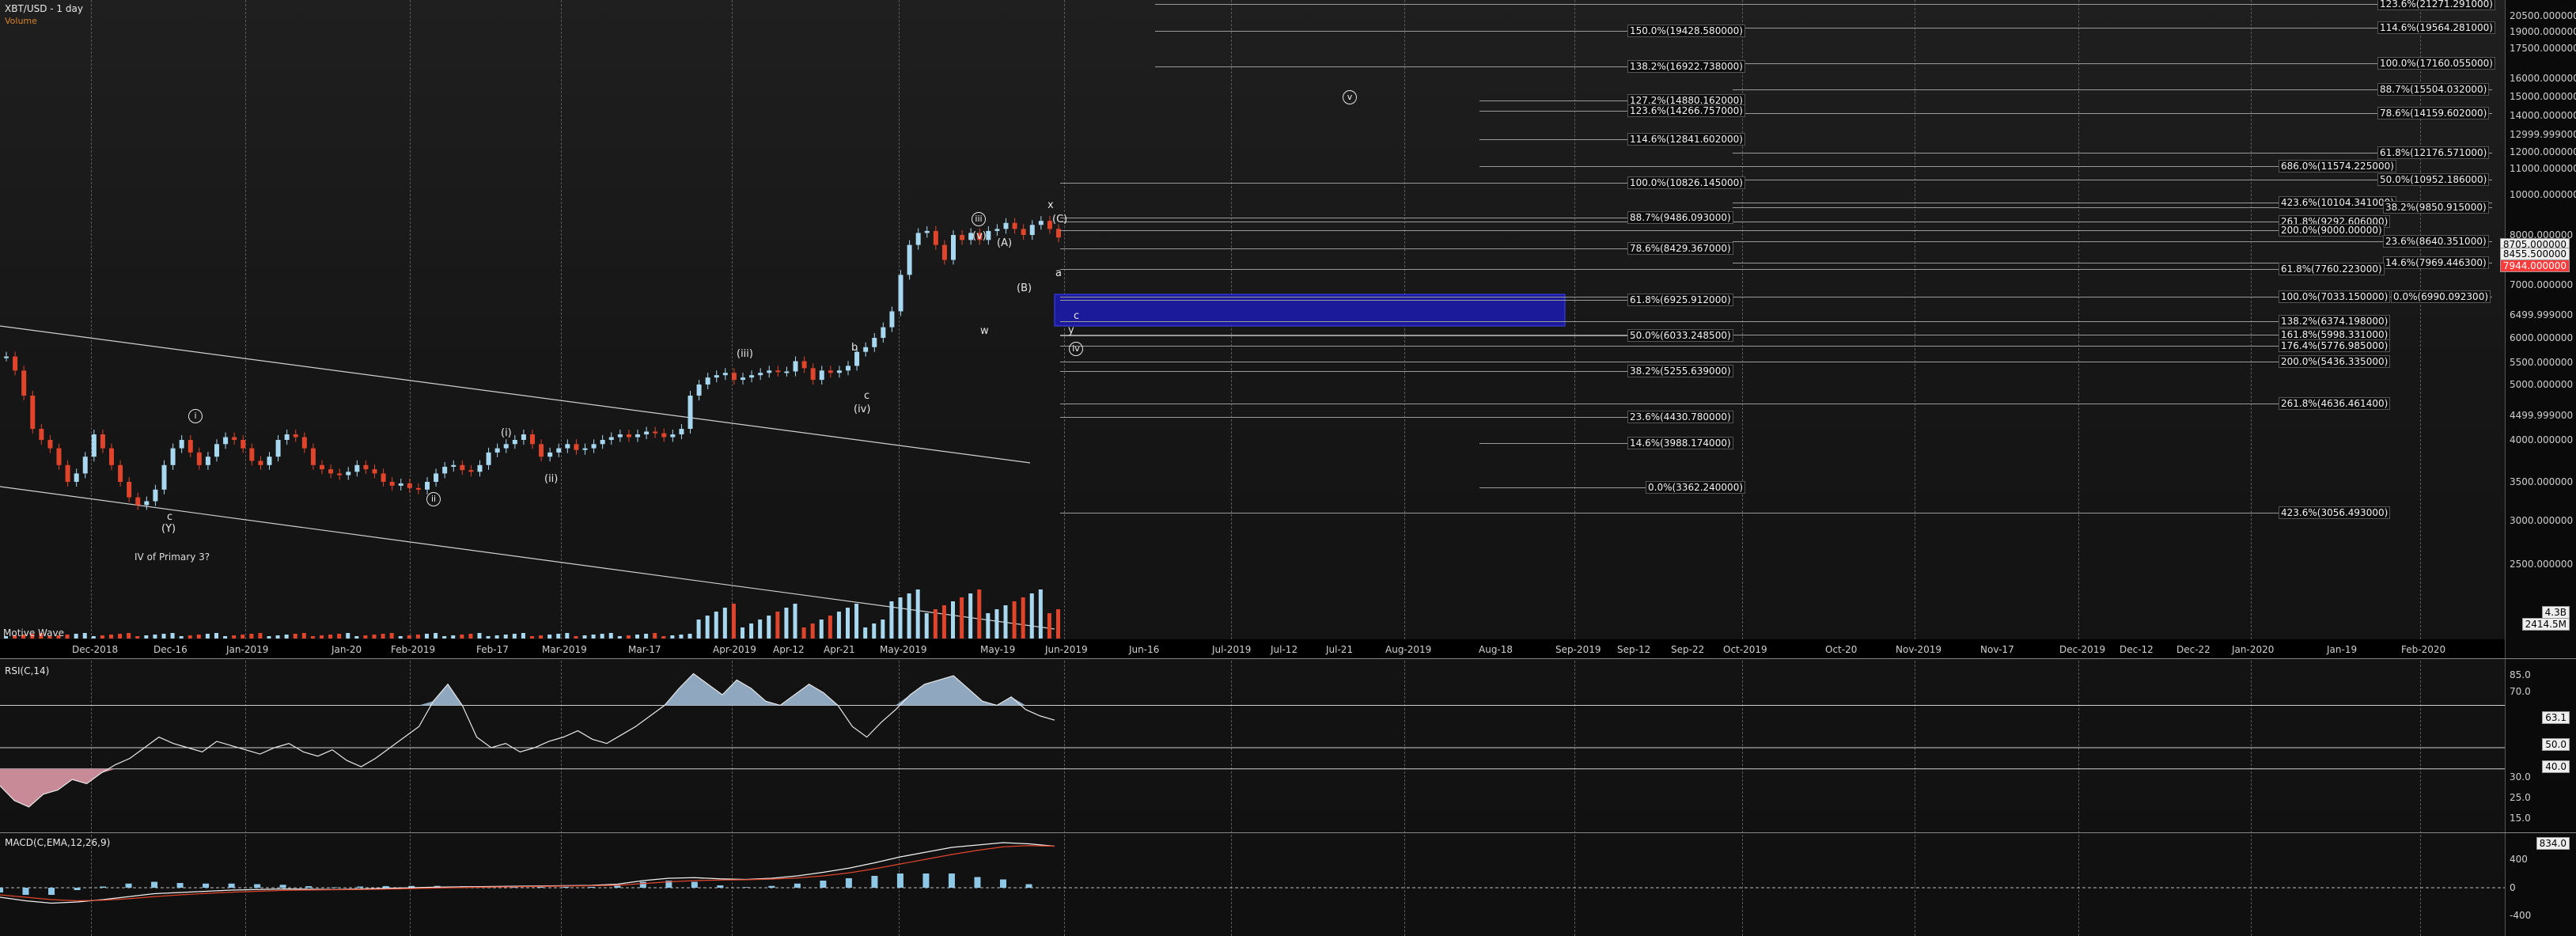 The height and width of the screenshot is (936, 2576). Describe the element at coordinates (413, 649) in the screenshot. I see `time-tick-label: Feb-2019` at that location.